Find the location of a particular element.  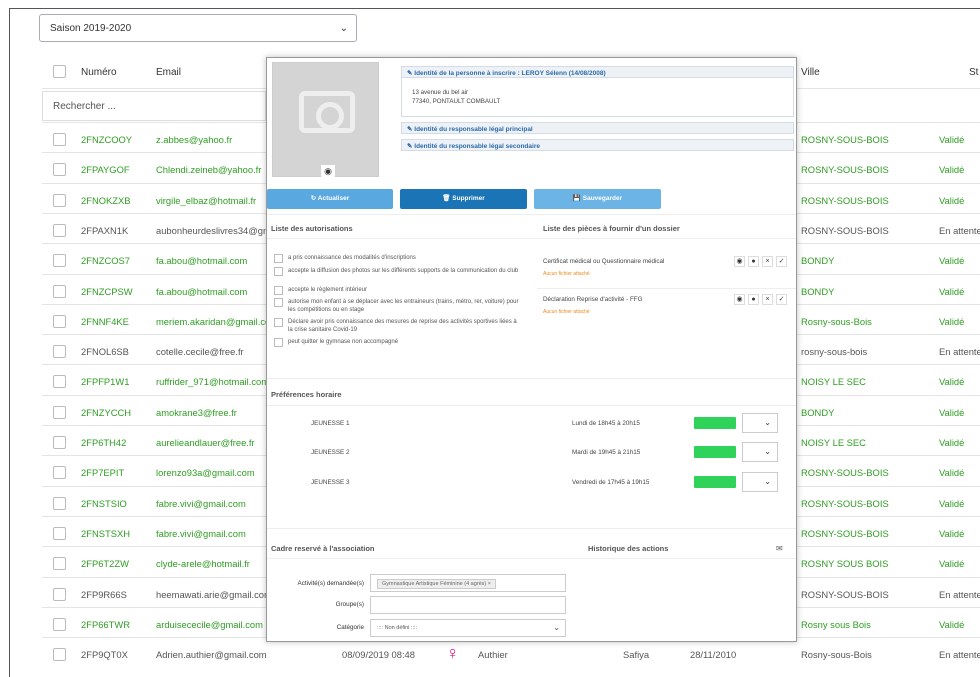

column-header-email: Email is located at coordinates (168, 72).